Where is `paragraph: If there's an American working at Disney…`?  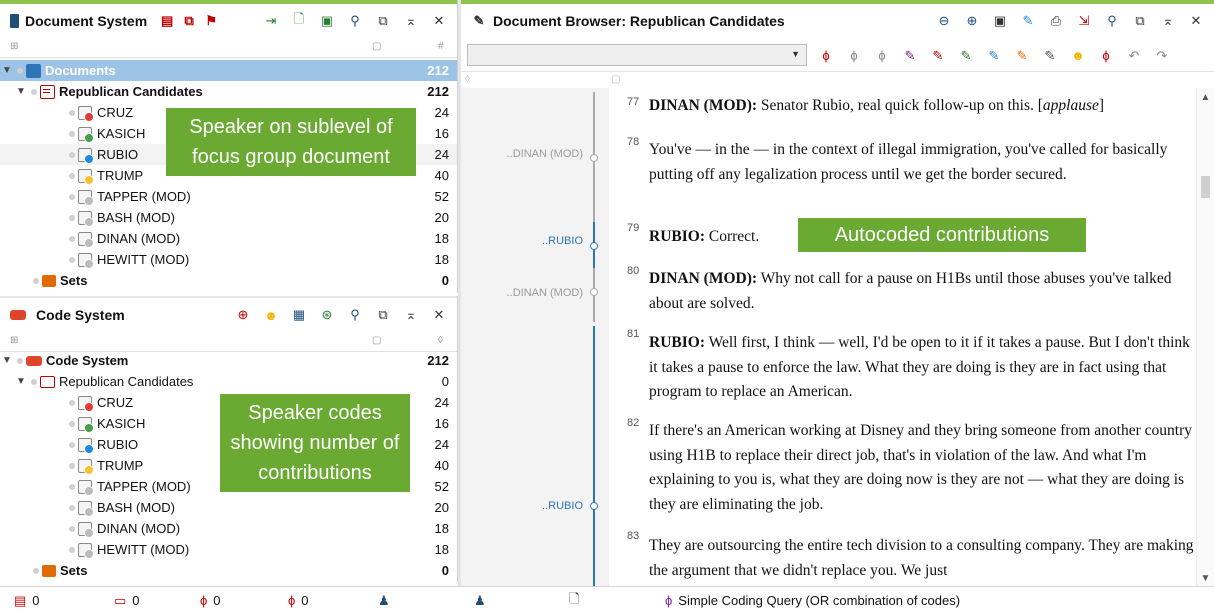 paragraph: If there's an American working at Disney… is located at coordinates (922, 468).